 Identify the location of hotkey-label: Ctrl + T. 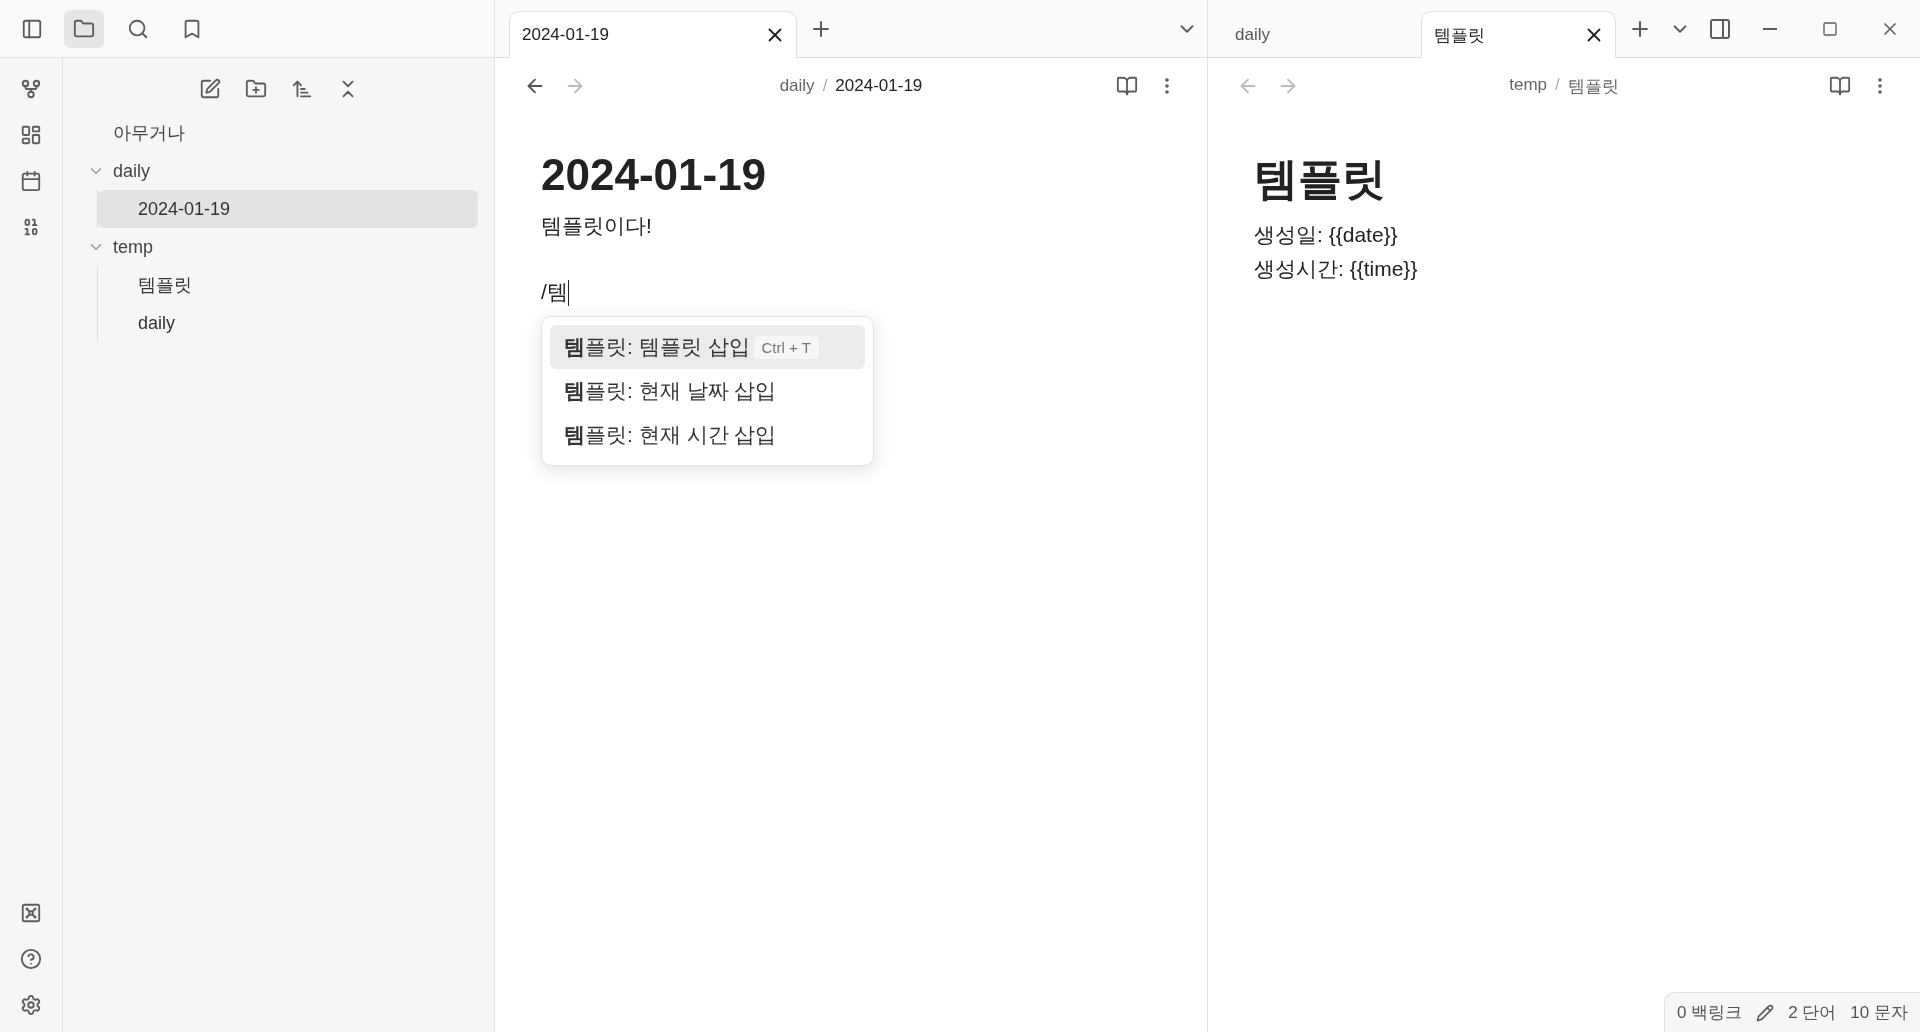
(786, 347).